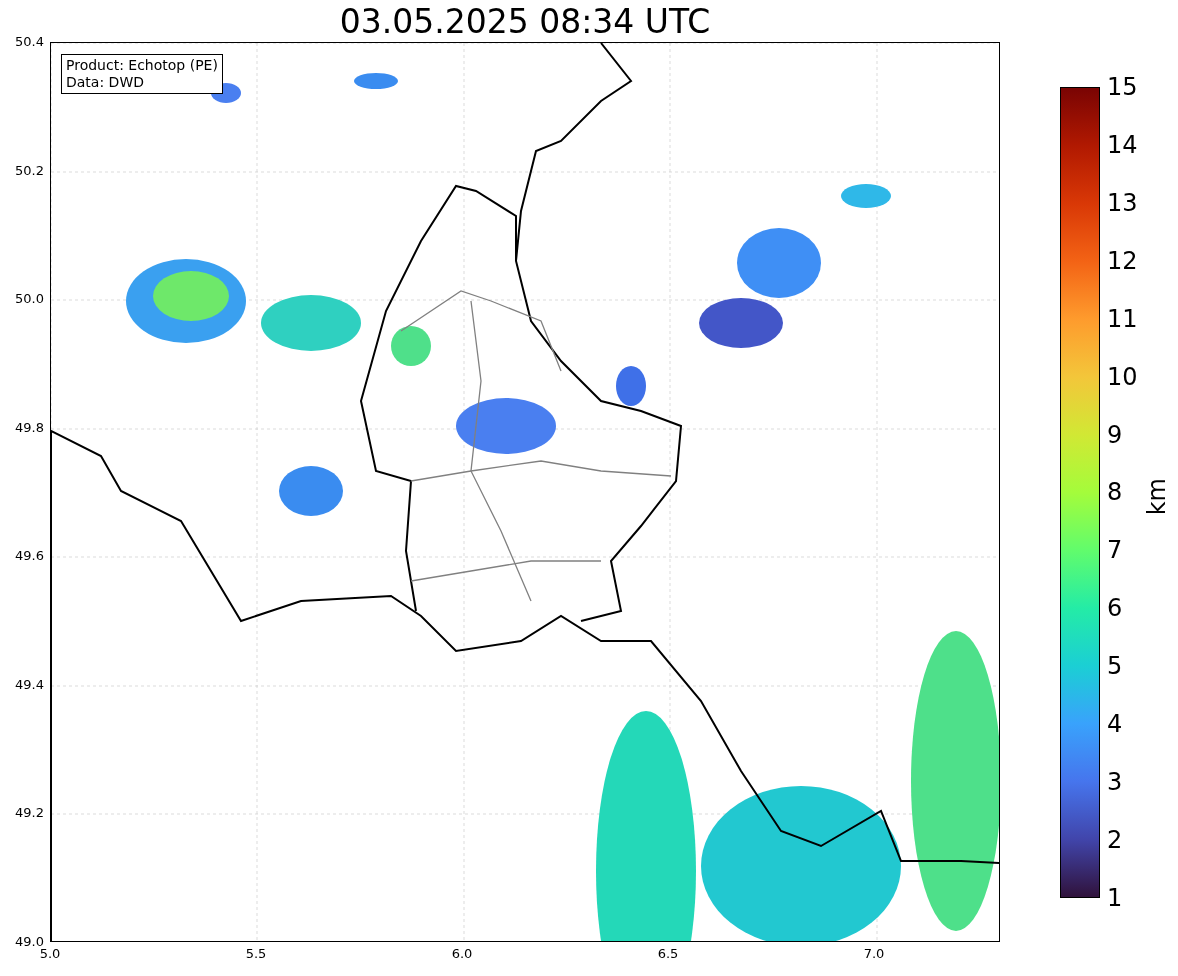  Describe the element at coordinates (1122, 144) in the screenshot. I see `colorbar-tick-label: 14` at that location.